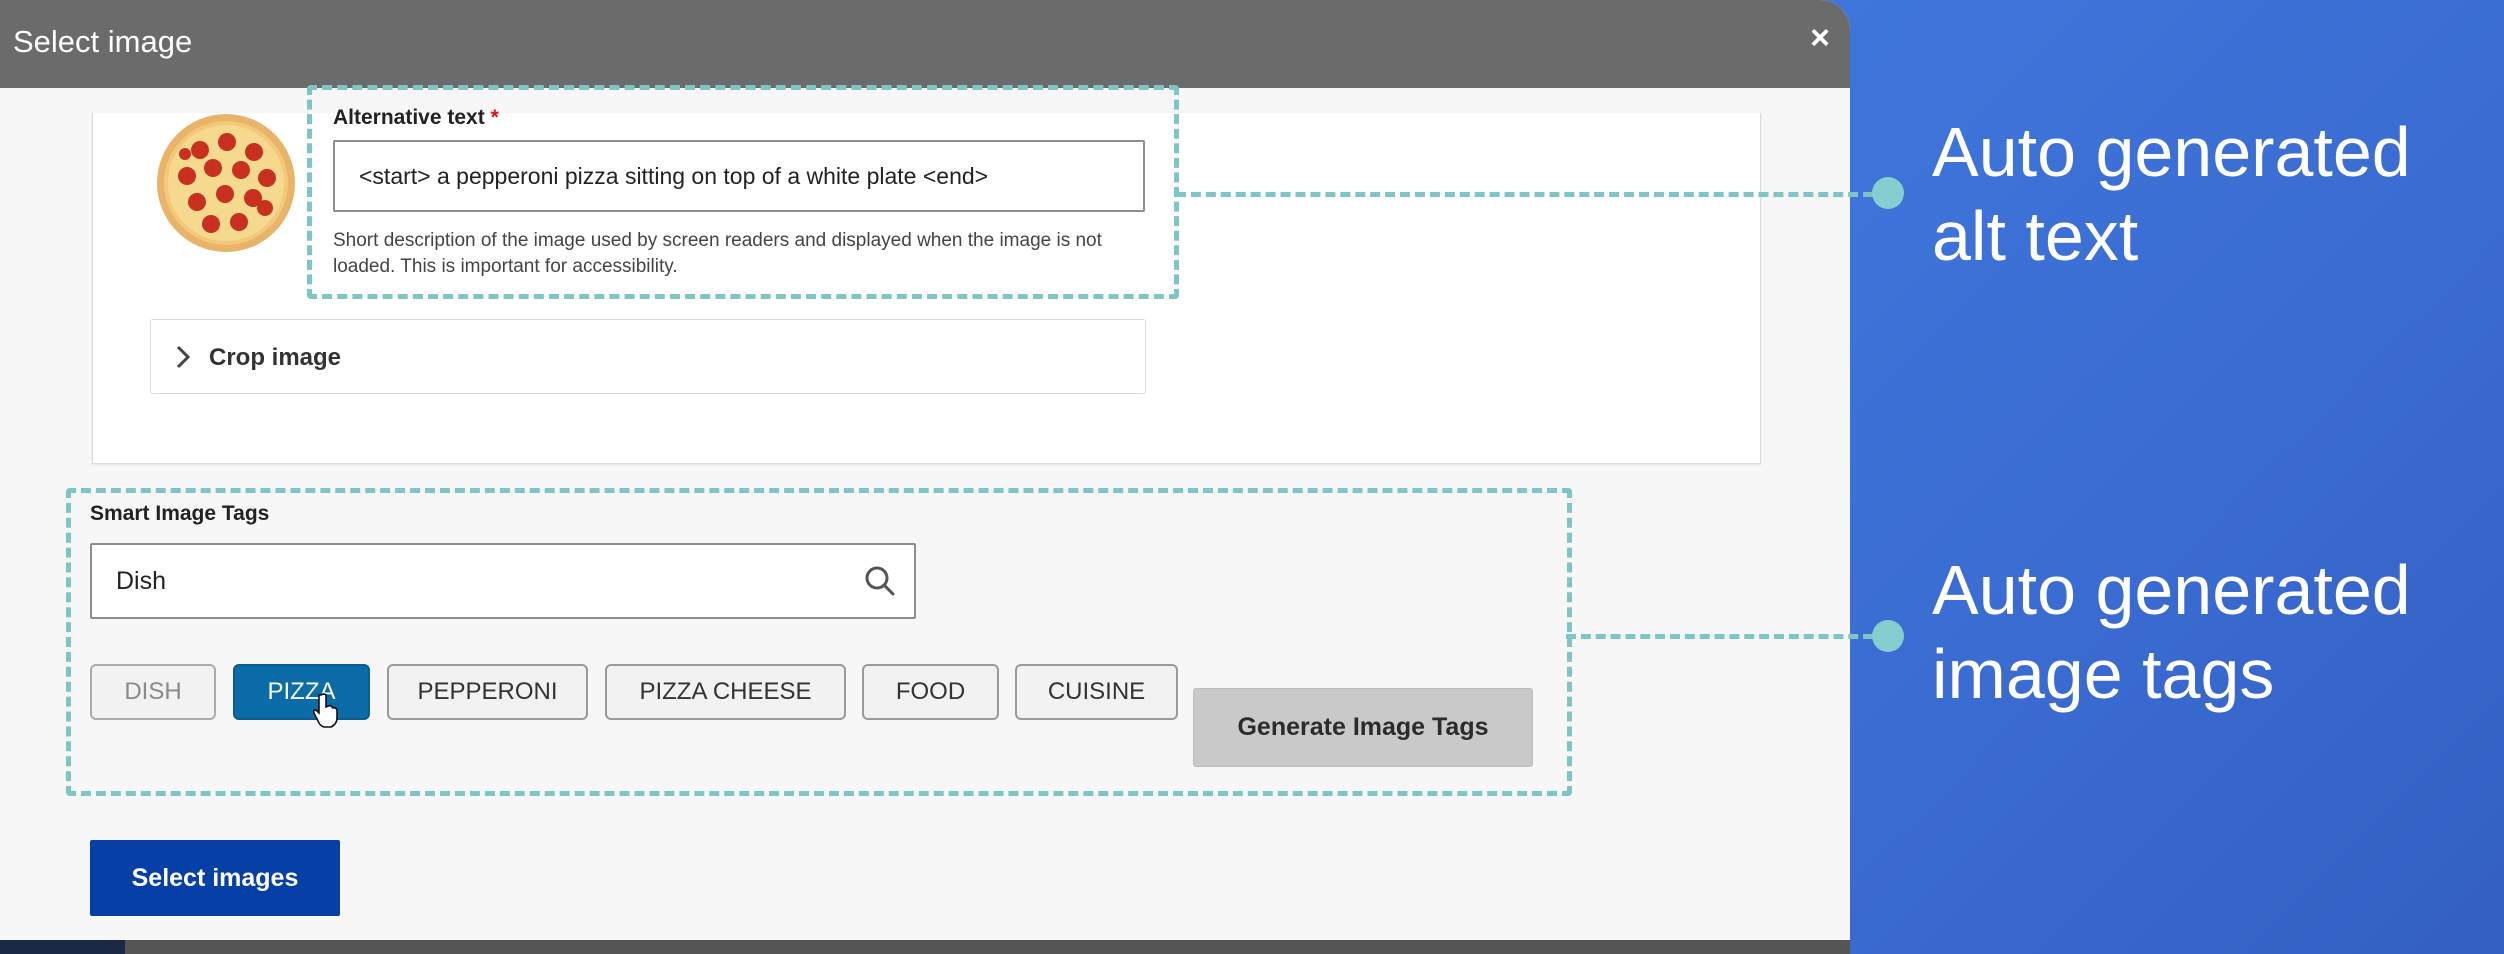  I want to click on pizza-thumbnail, so click(226, 183).